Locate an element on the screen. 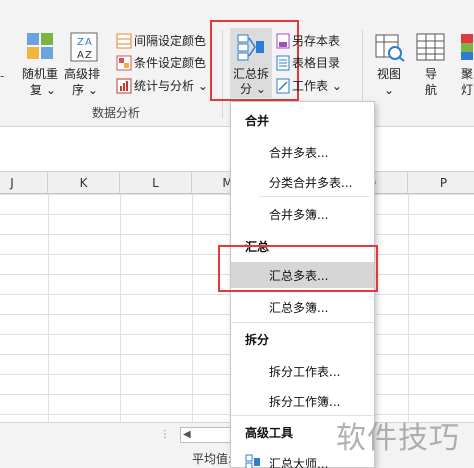  table-directory-label: 表格目录 is located at coordinates (316, 63).